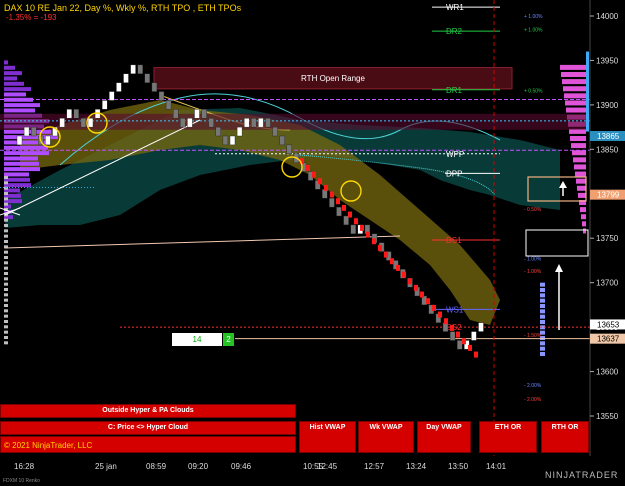 This screenshot has height=486, width=625. What do you see at coordinates (607, 16) in the screenshot?
I see `y-tick-label: 14000` at bounding box center [607, 16].